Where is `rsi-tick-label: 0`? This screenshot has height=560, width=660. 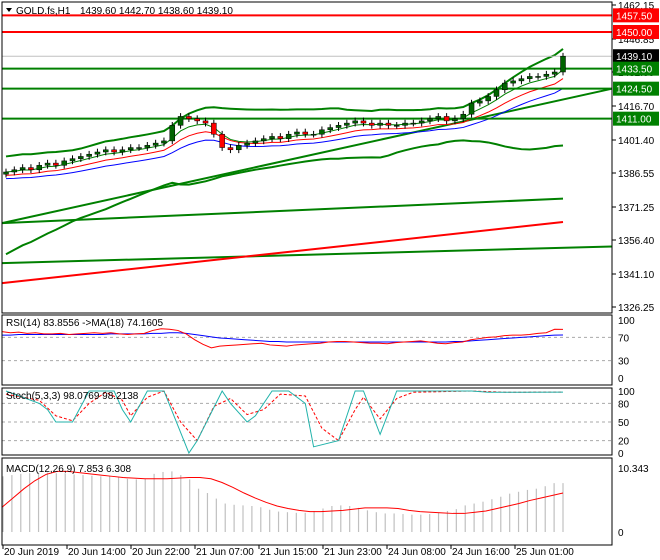
rsi-tick-label: 0 is located at coordinates (621, 379).